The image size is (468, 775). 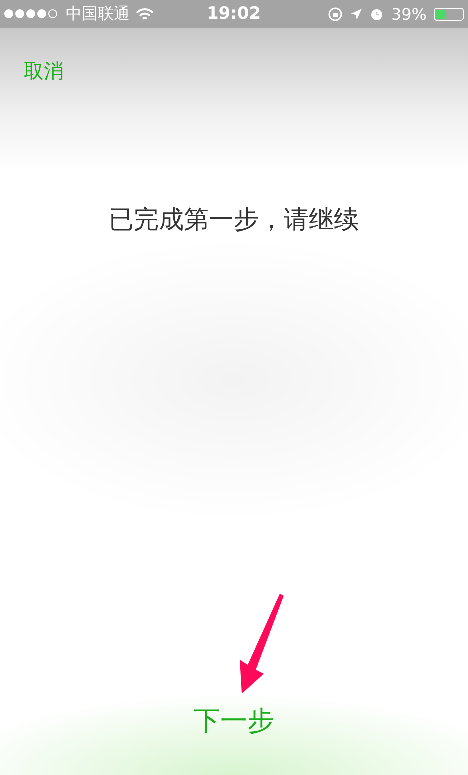 What do you see at coordinates (44, 71) in the screenshot?
I see `cancel-button: 取消` at bounding box center [44, 71].